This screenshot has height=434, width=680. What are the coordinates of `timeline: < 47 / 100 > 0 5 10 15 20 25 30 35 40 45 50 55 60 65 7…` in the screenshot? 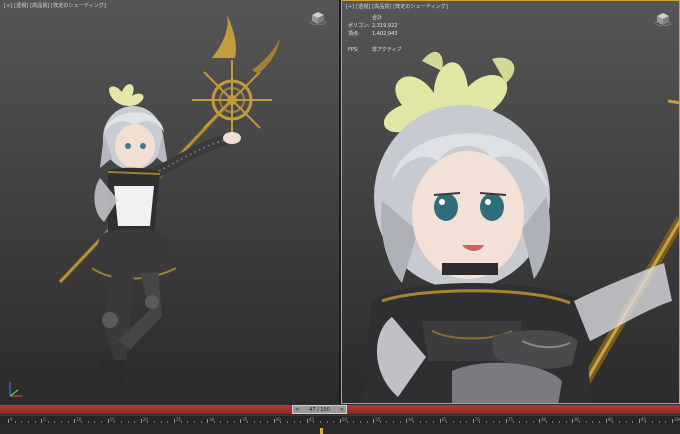 It's located at (340, 419).